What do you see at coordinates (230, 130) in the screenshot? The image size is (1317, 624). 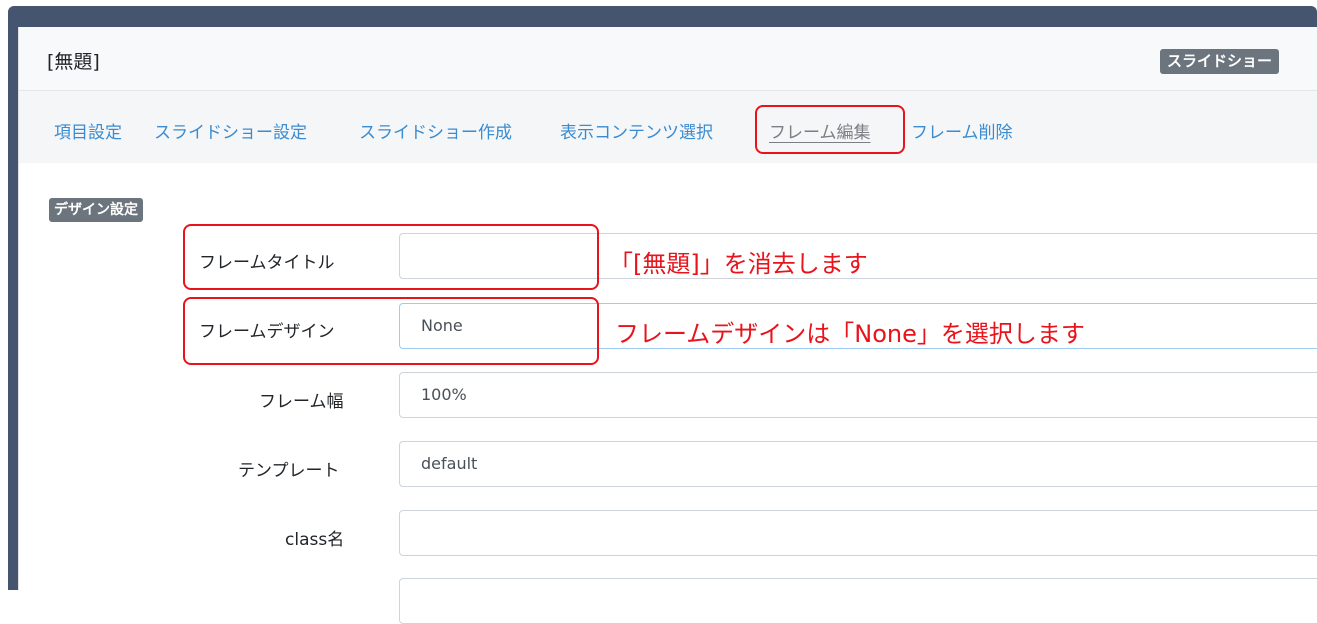 I see `nav-item-slideshow-settings: スライドショー設定` at bounding box center [230, 130].